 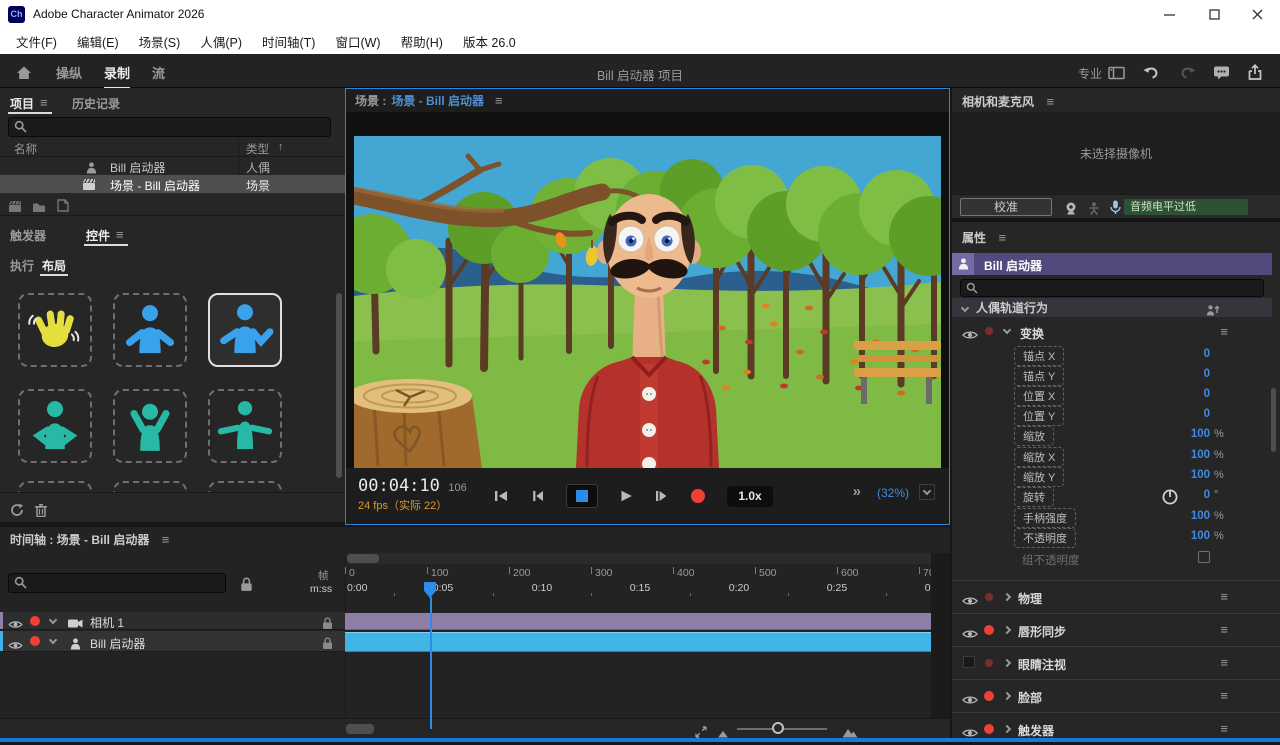 I want to click on scene-panel-menu-icon: ≡, so click(x=499, y=100).